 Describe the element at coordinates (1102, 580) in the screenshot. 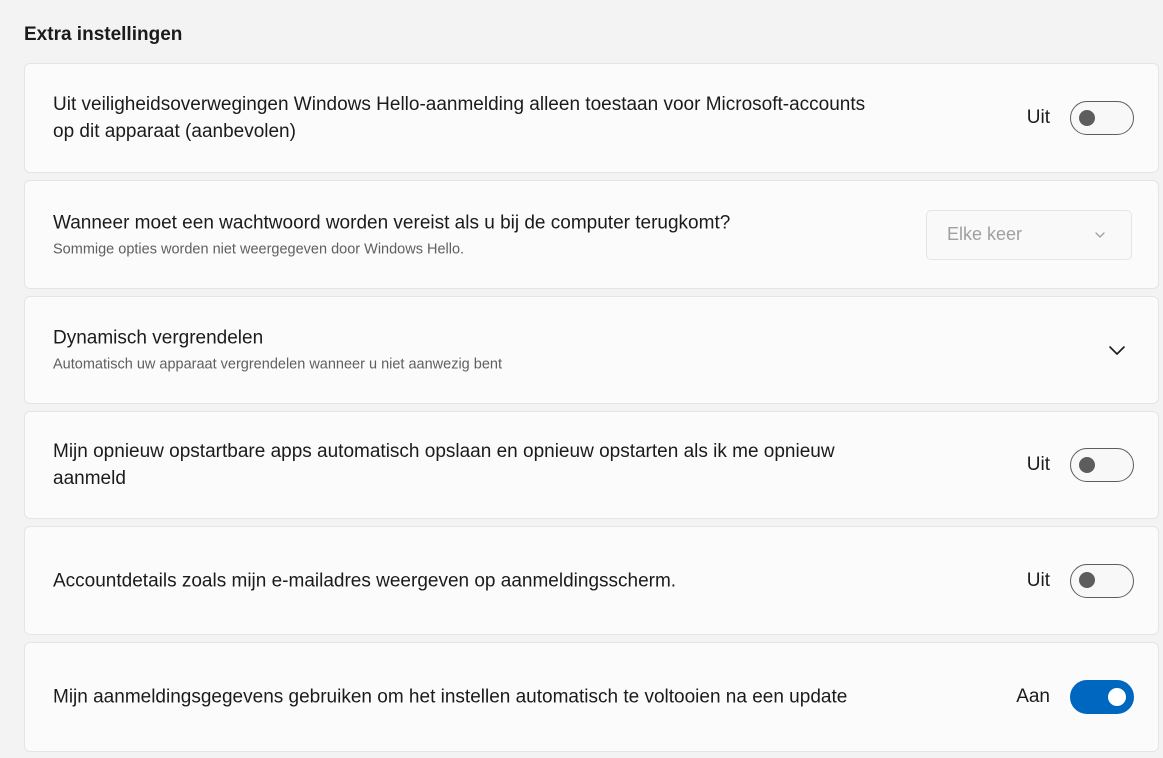

I see `toggle-switch-account-details` at that location.